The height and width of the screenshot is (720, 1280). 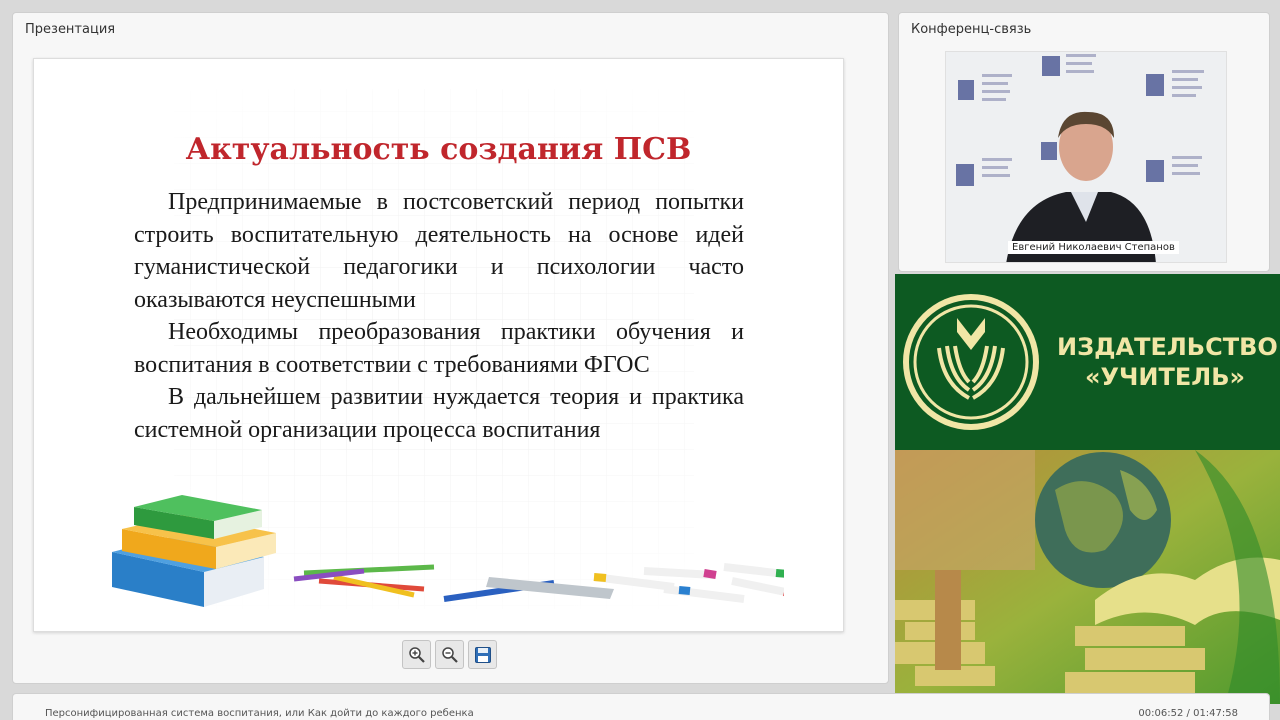 What do you see at coordinates (70, 29) in the screenshot?
I see `presentation-panel-title: Презентация` at bounding box center [70, 29].